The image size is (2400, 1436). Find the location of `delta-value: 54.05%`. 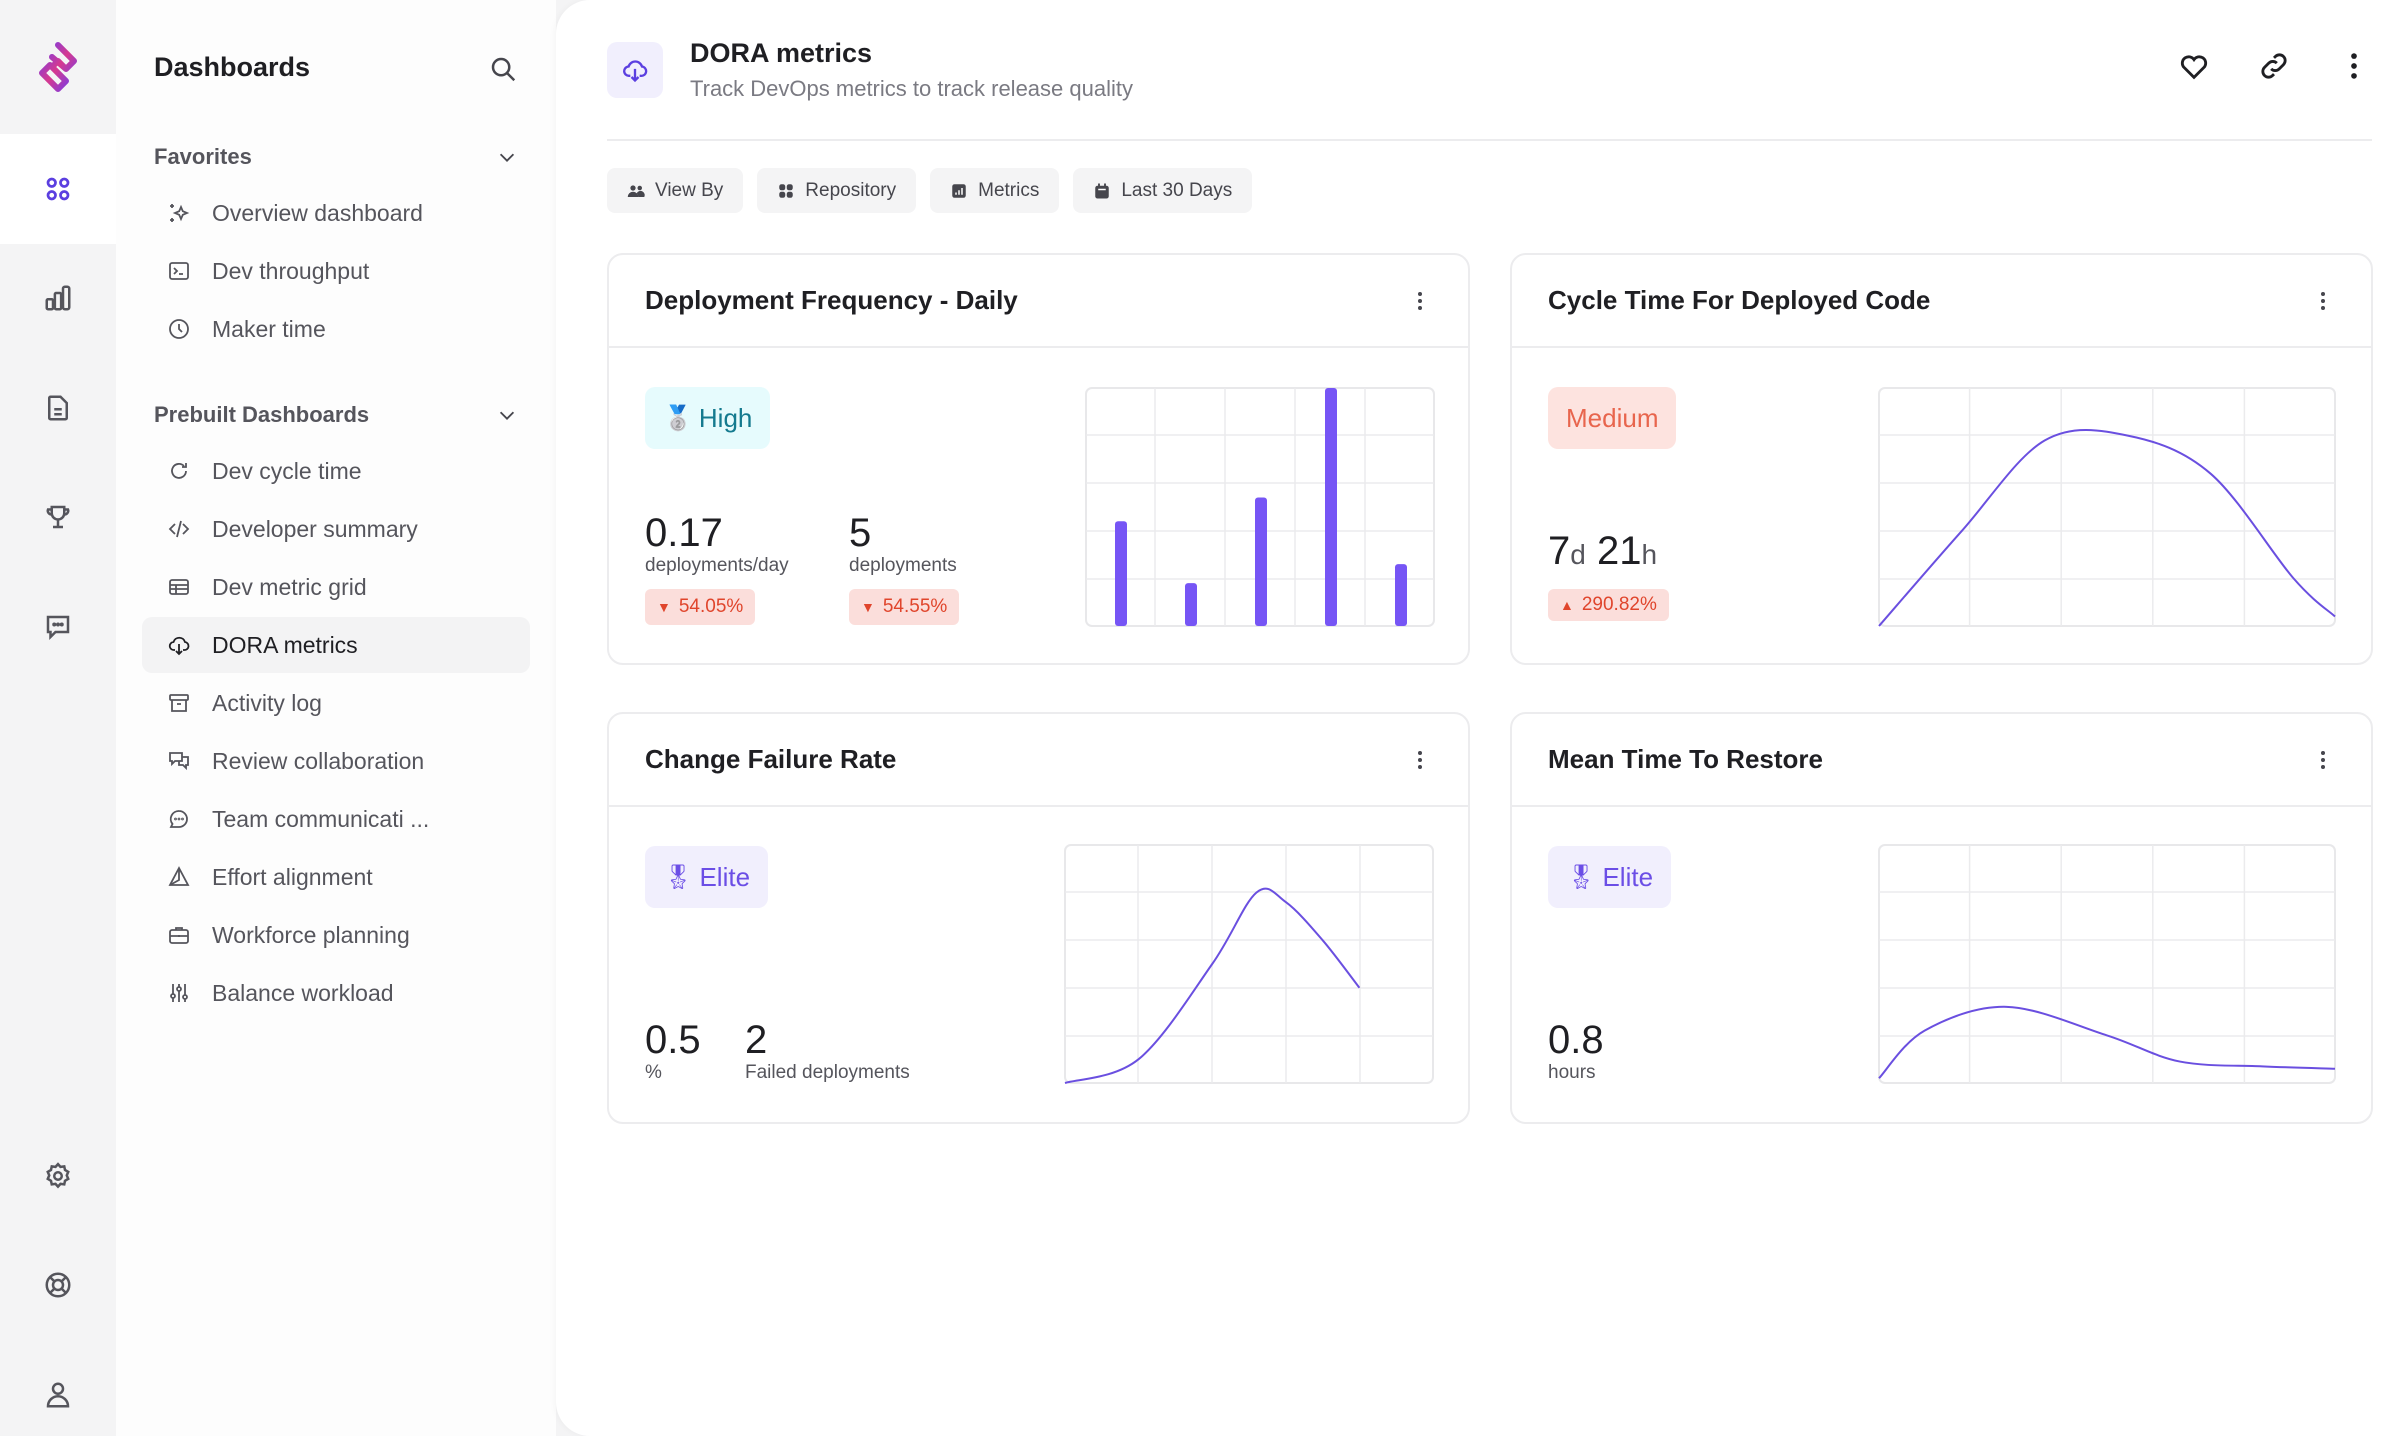

delta-value: 54.05% is located at coordinates (711, 606).